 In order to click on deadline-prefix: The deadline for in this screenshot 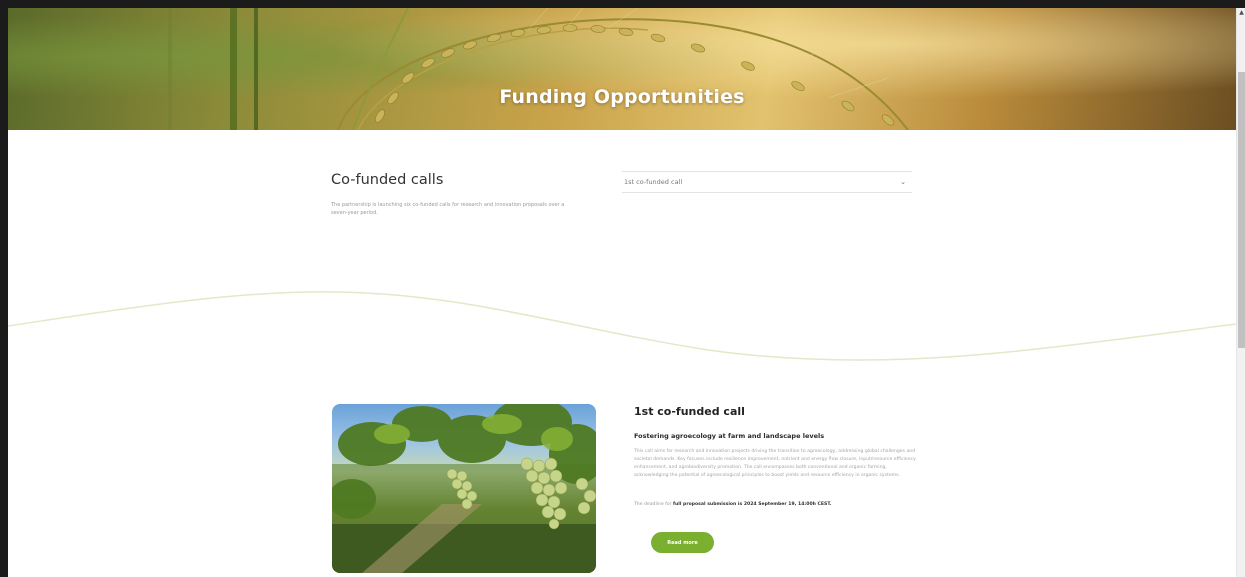, I will do `click(654, 504)`.